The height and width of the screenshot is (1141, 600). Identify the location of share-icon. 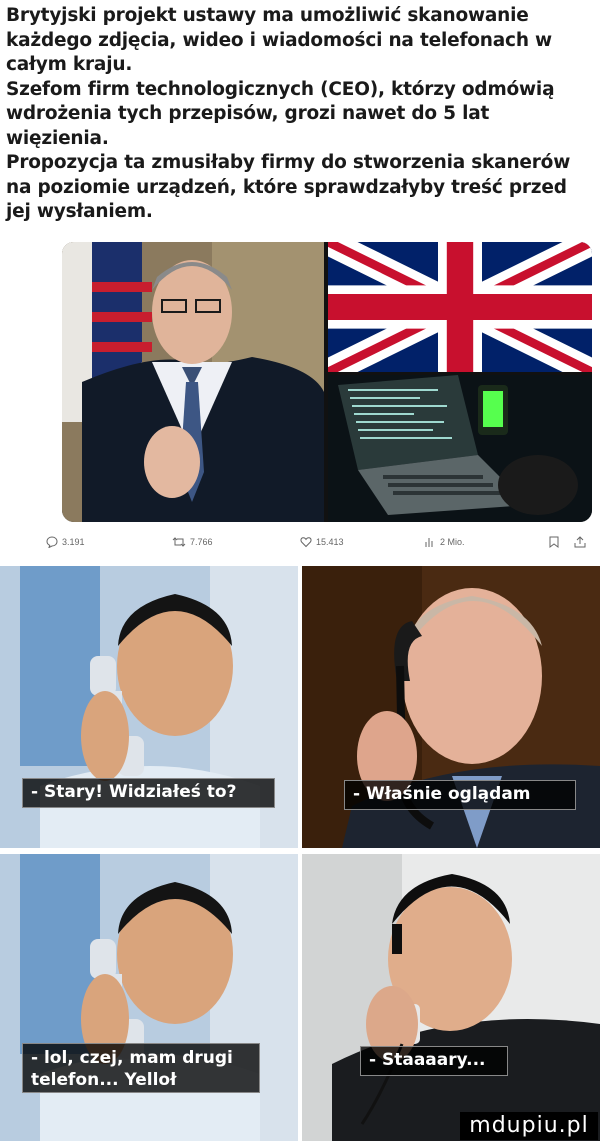
(580, 542).